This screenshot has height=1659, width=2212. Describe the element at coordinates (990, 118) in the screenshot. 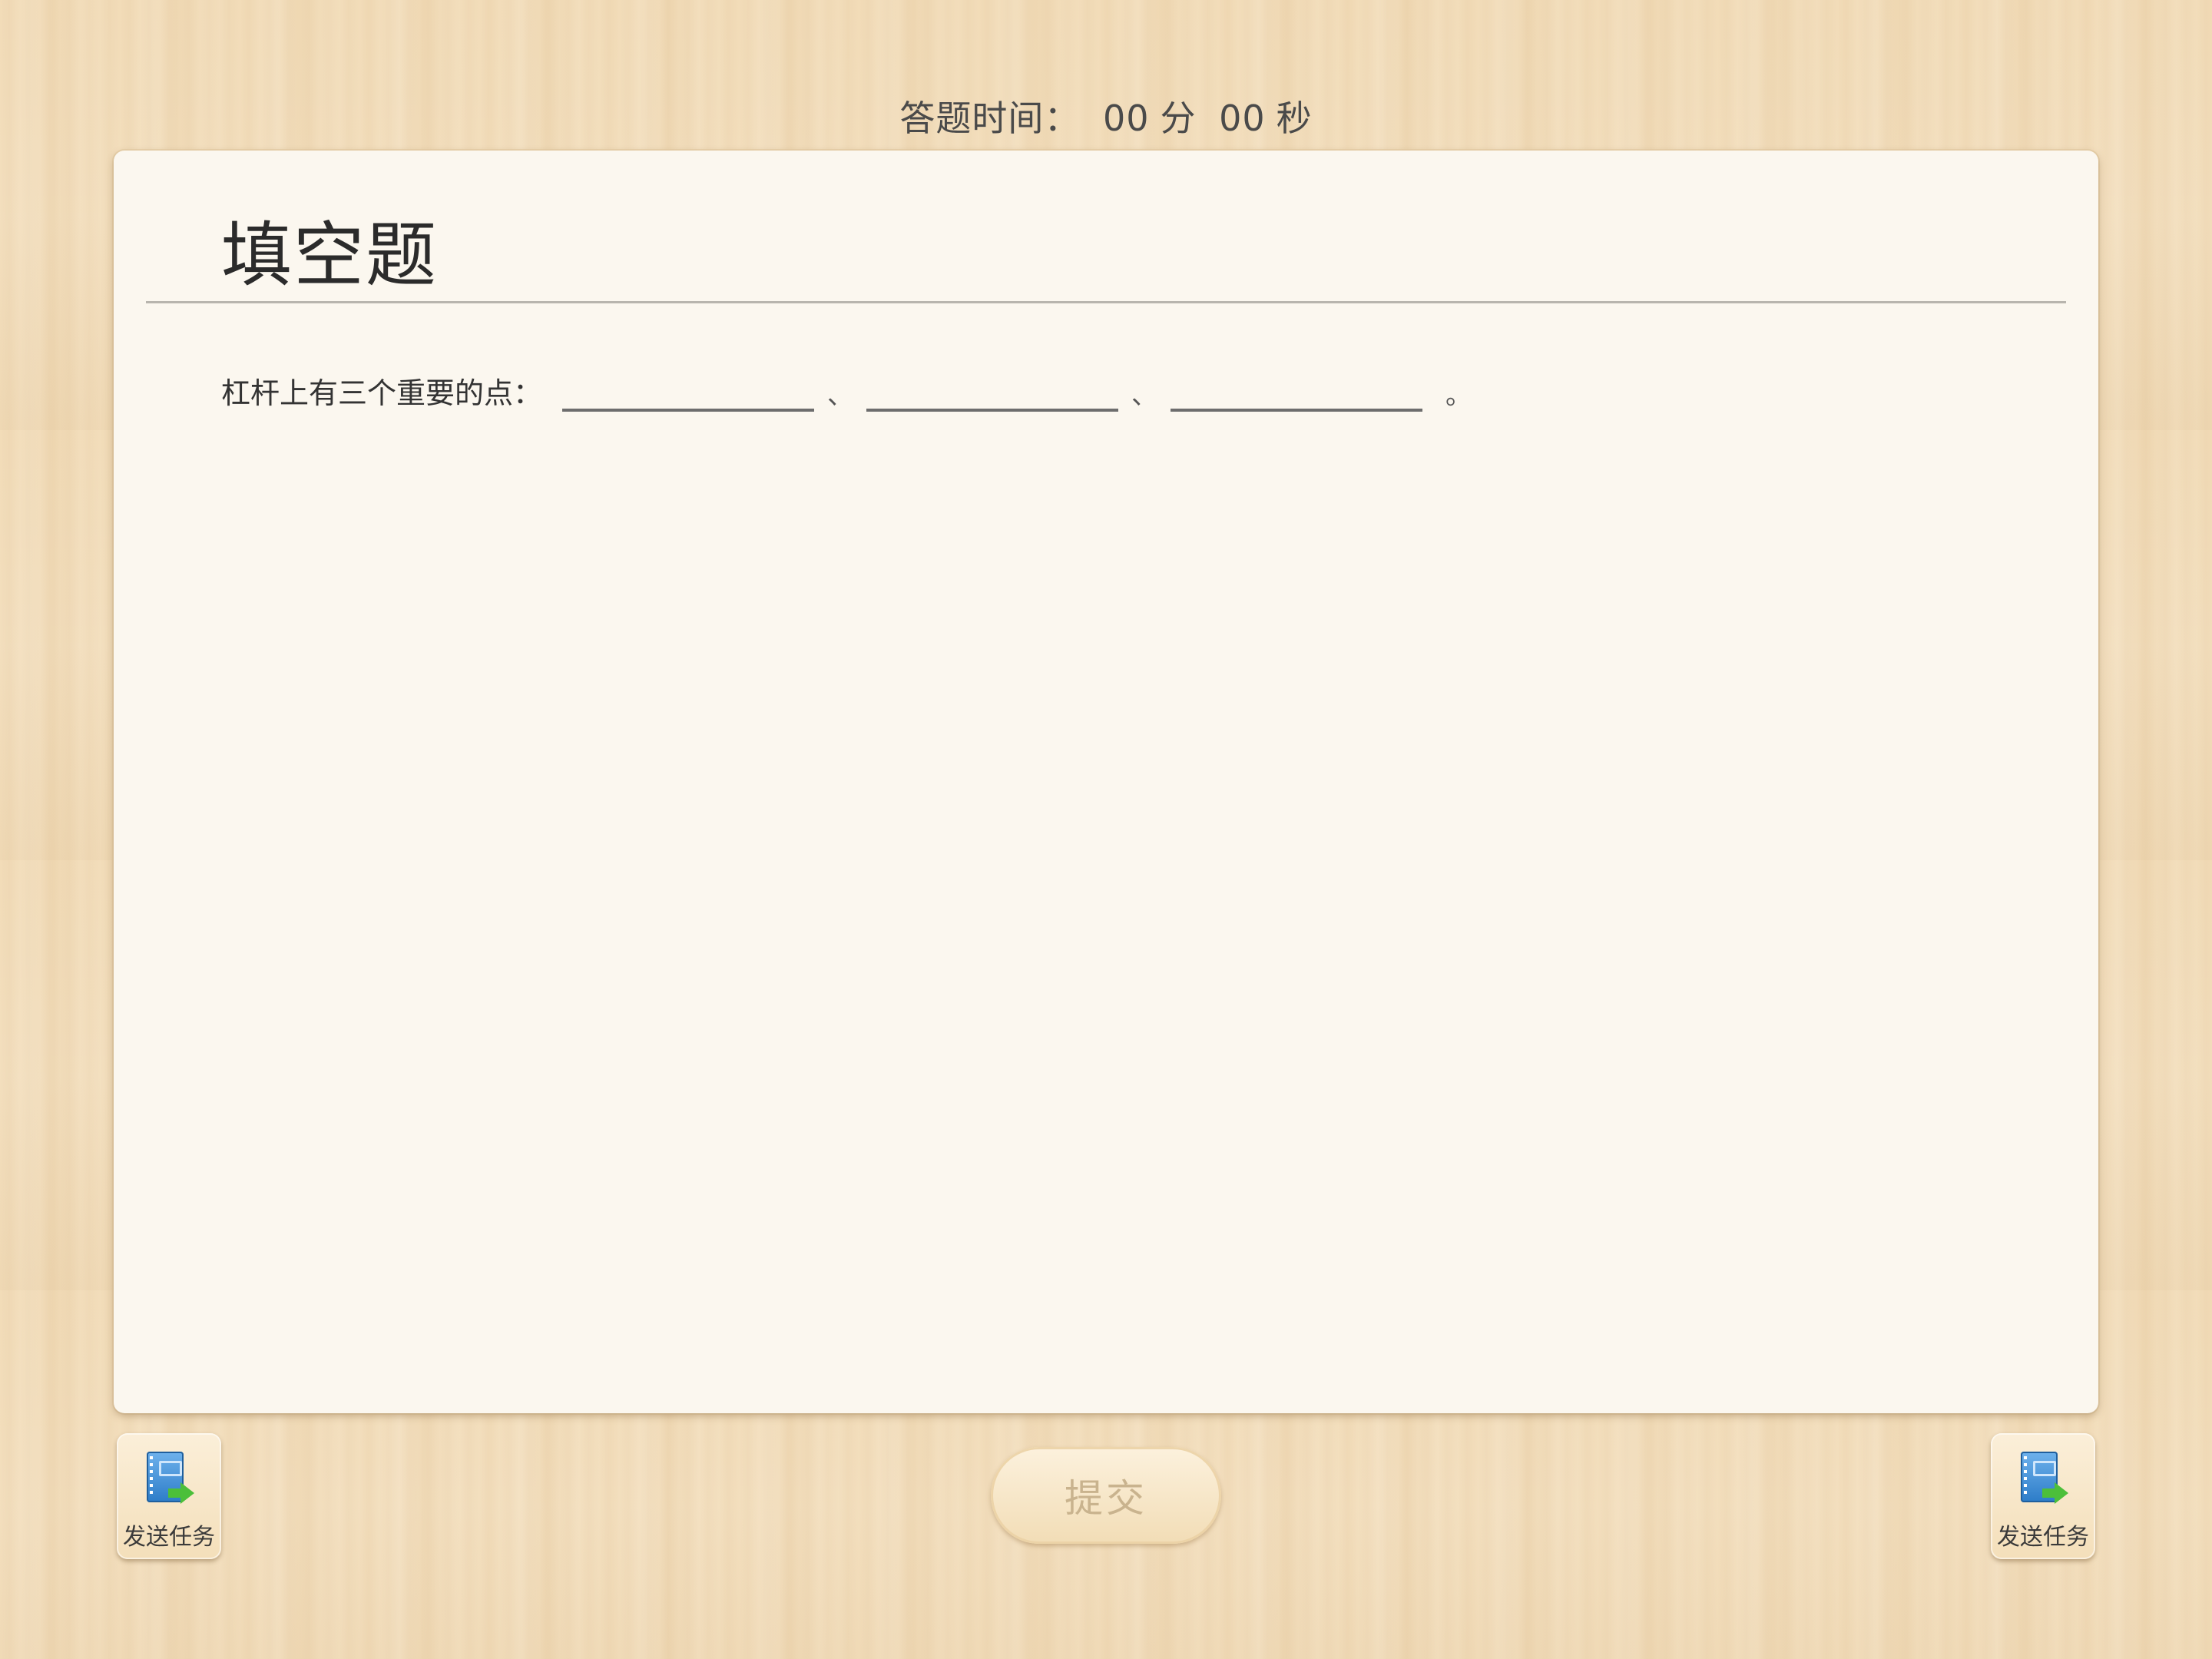

I see `timer-label: 答题时间：` at that location.